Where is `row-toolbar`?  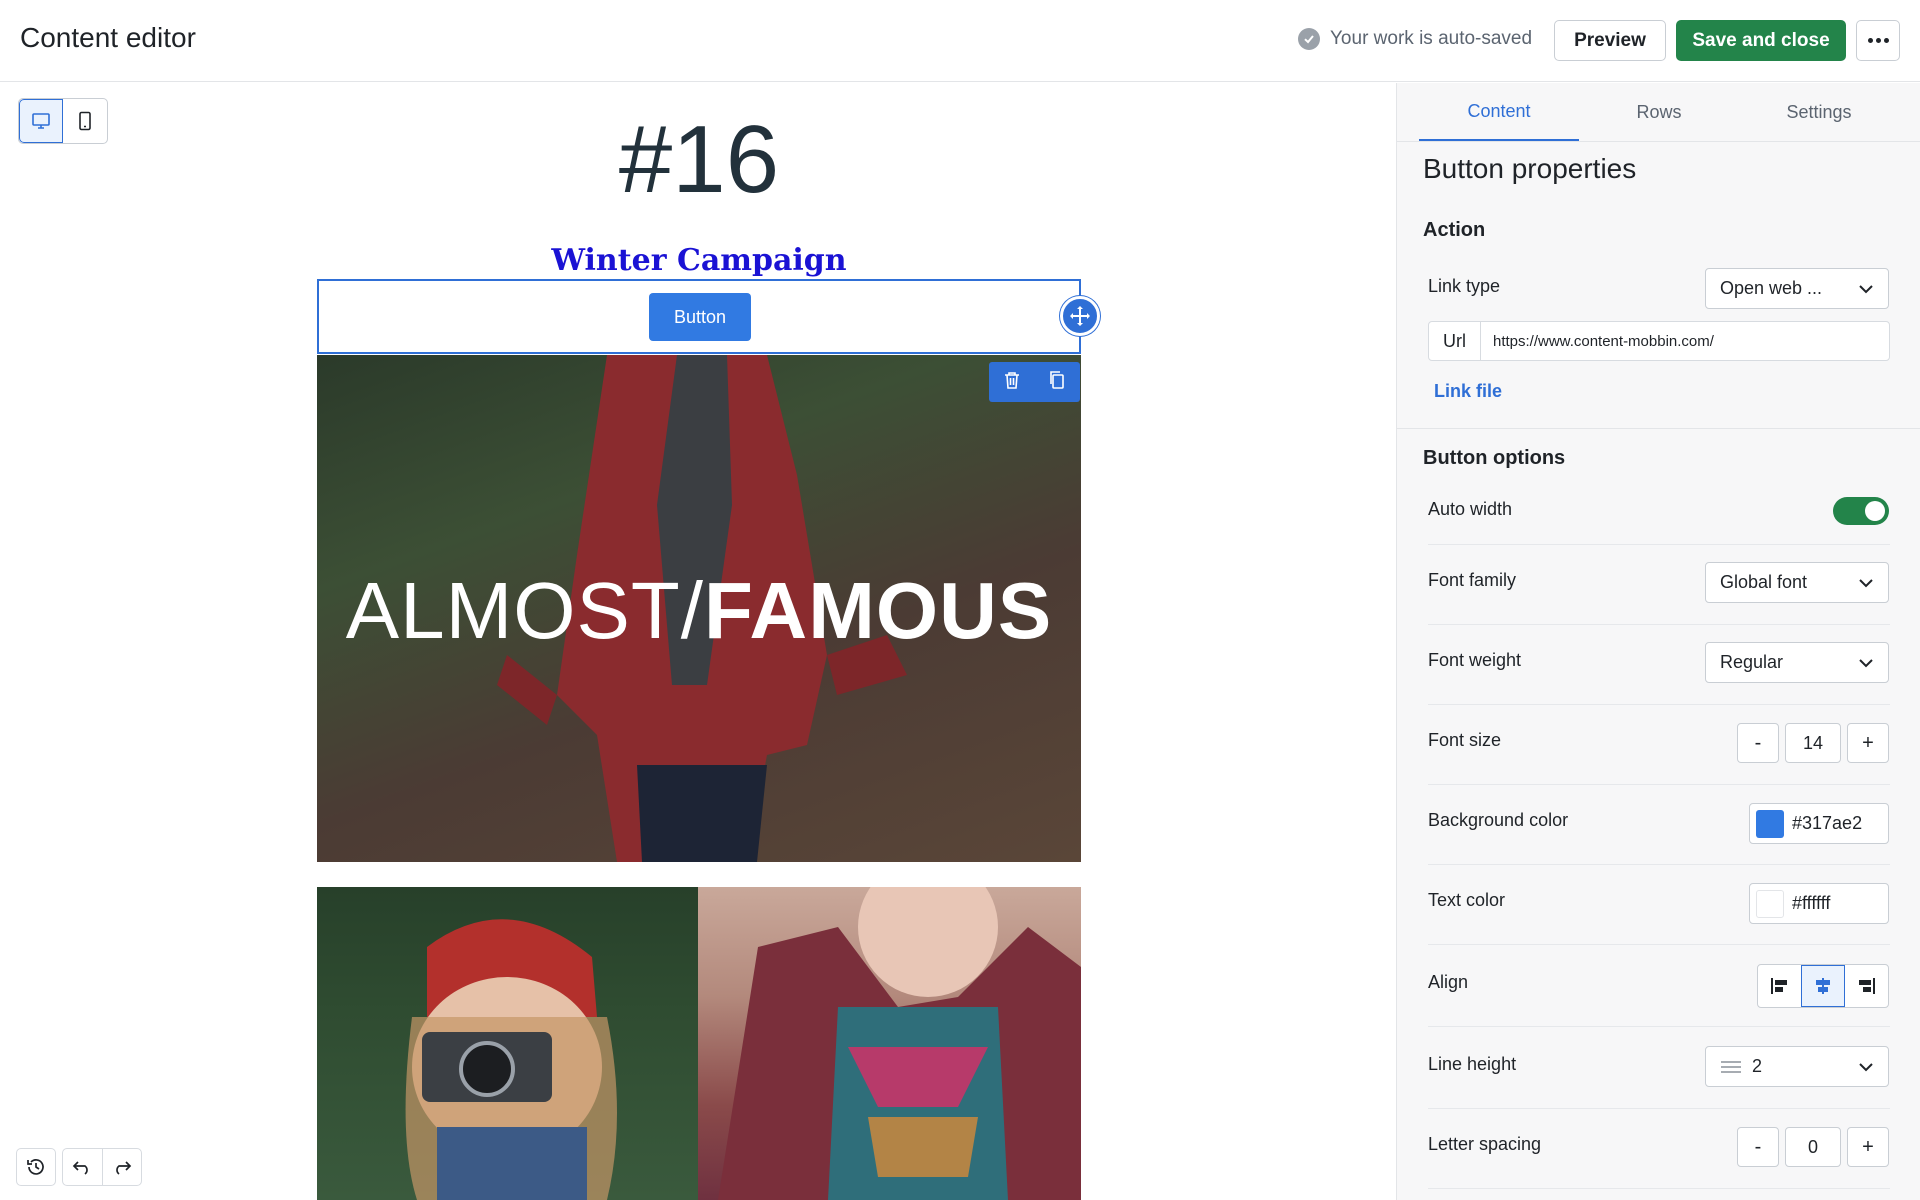
row-toolbar is located at coordinates (1034, 382).